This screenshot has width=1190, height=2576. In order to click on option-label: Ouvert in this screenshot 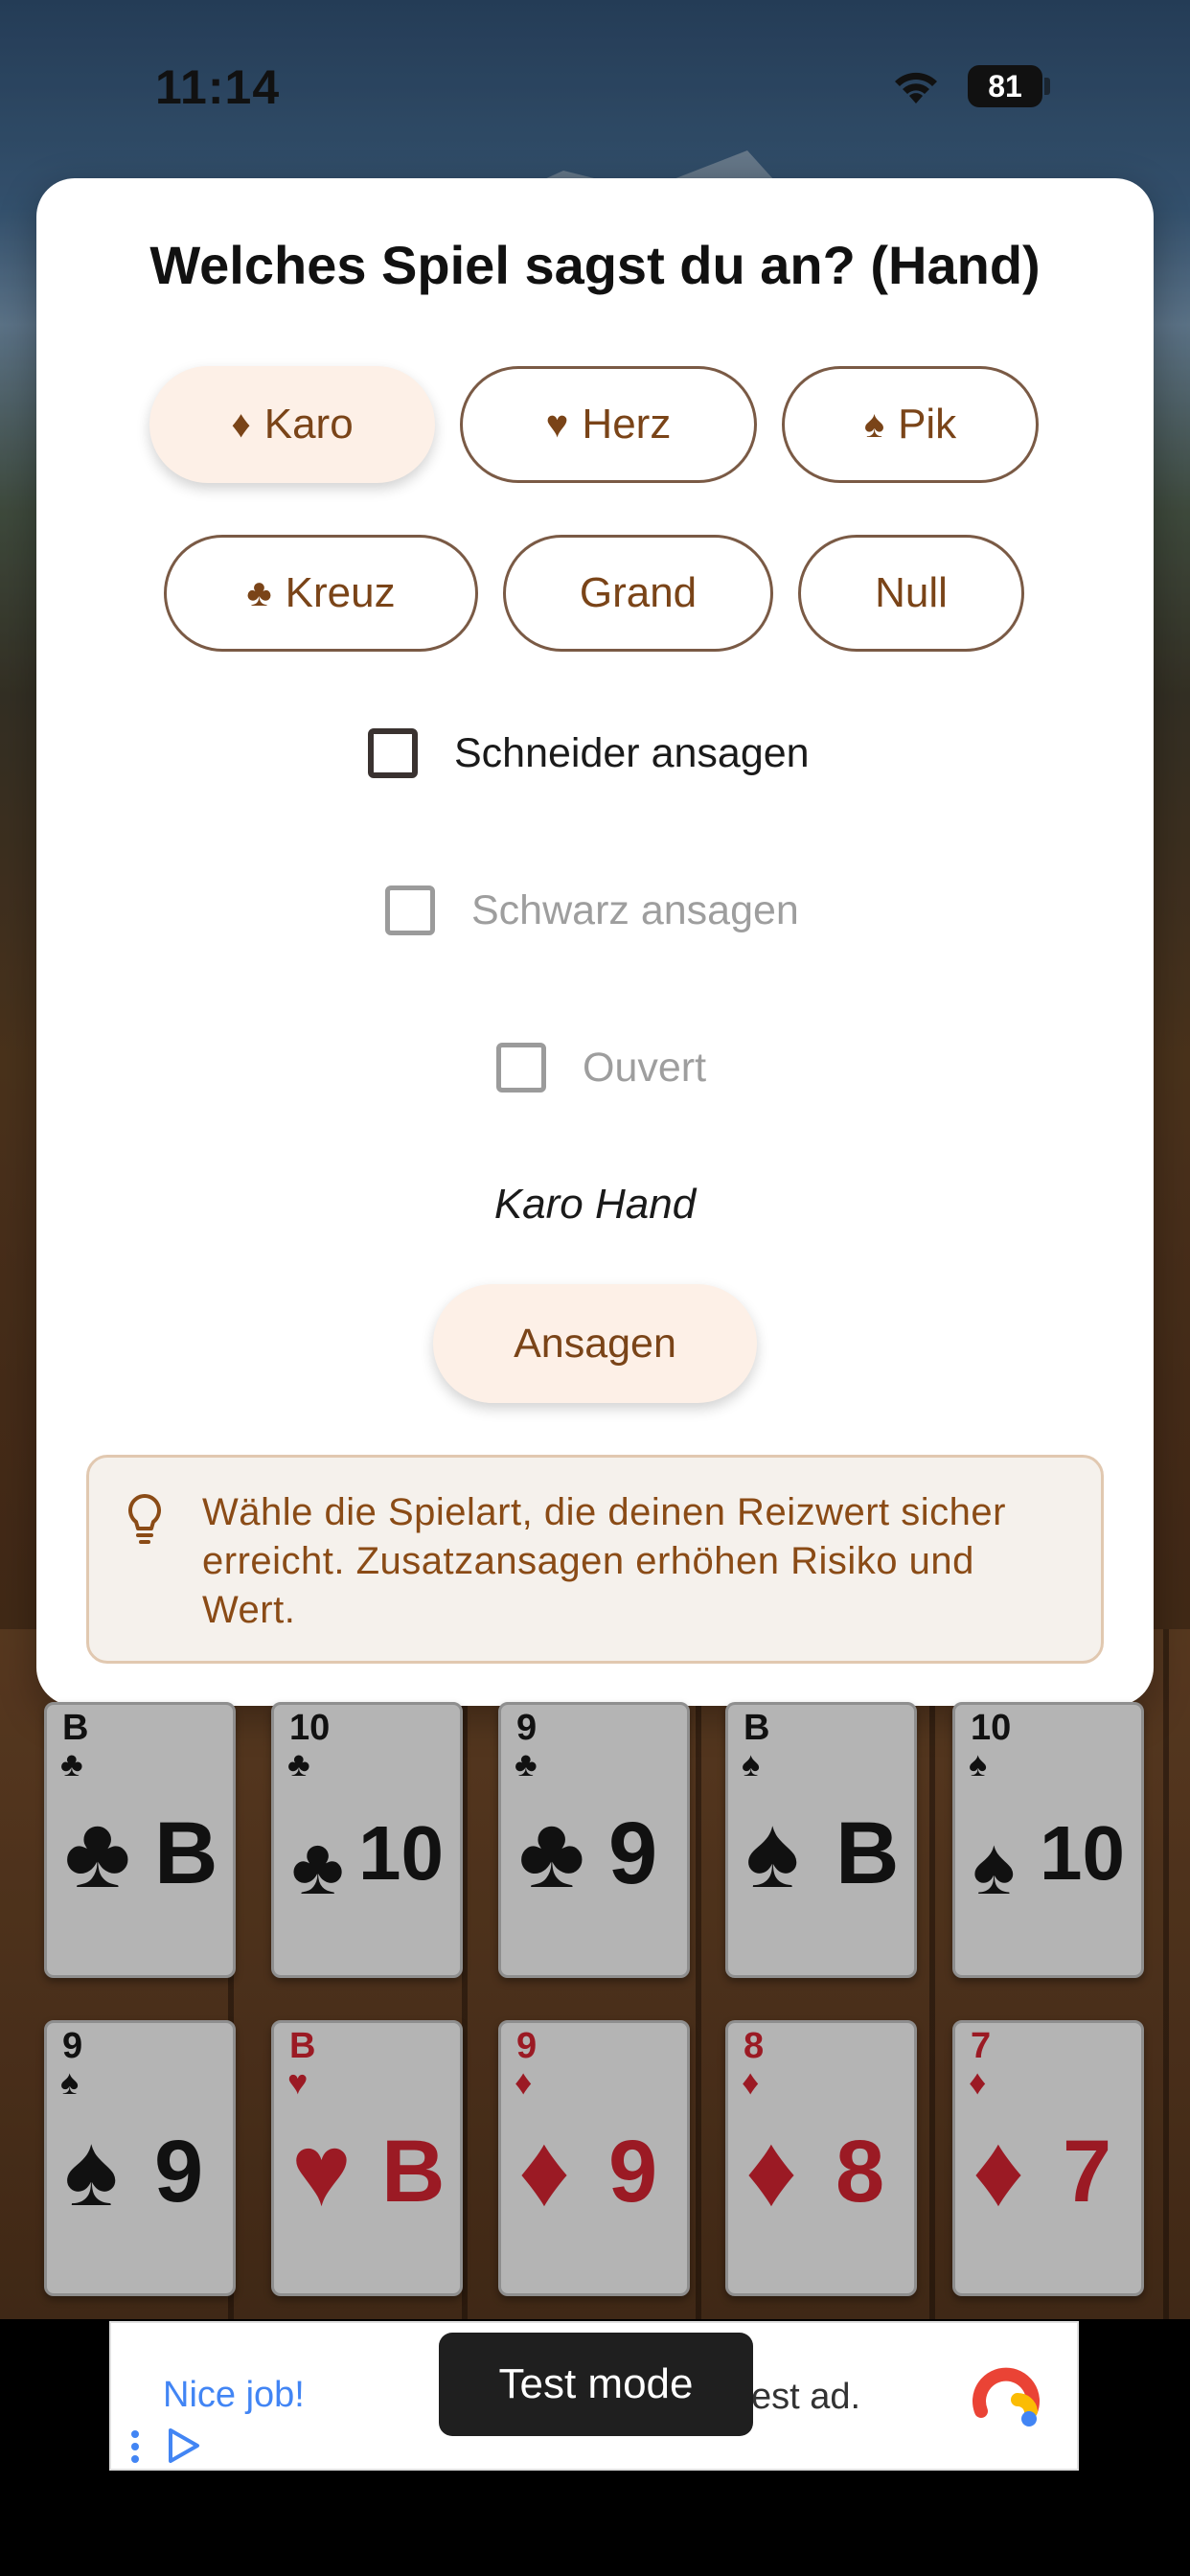, I will do `click(645, 1067)`.